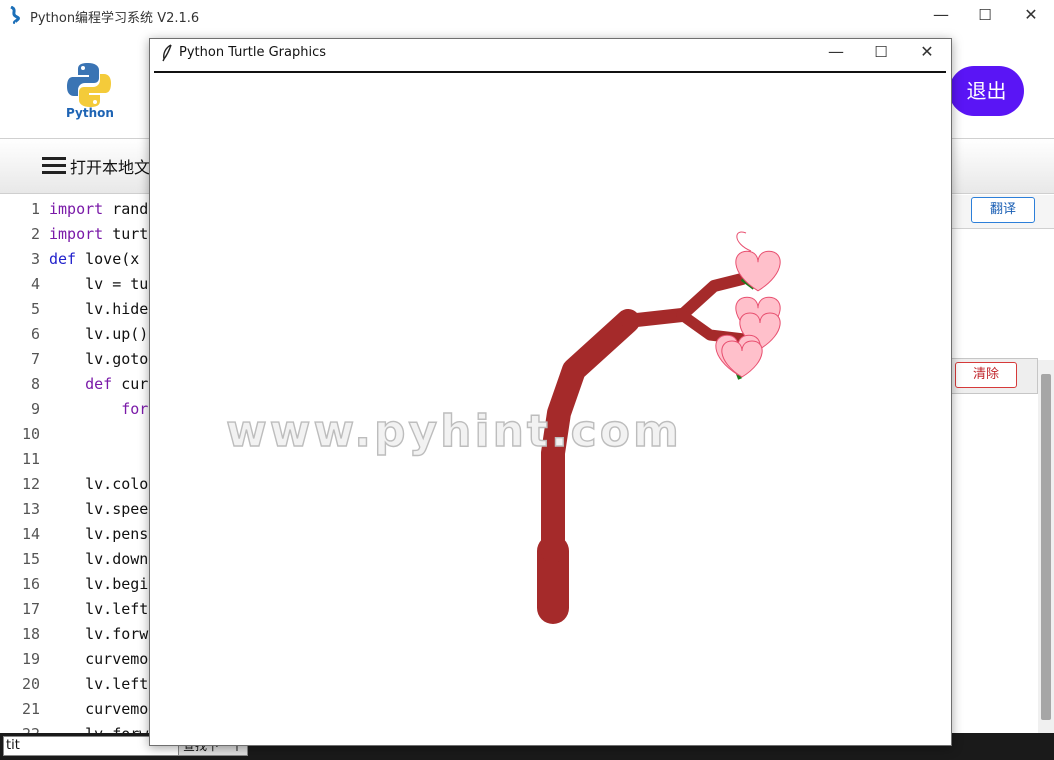 This screenshot has width=1054, height=760. I want to click on code-line: lv.hide, so click(98, 309).